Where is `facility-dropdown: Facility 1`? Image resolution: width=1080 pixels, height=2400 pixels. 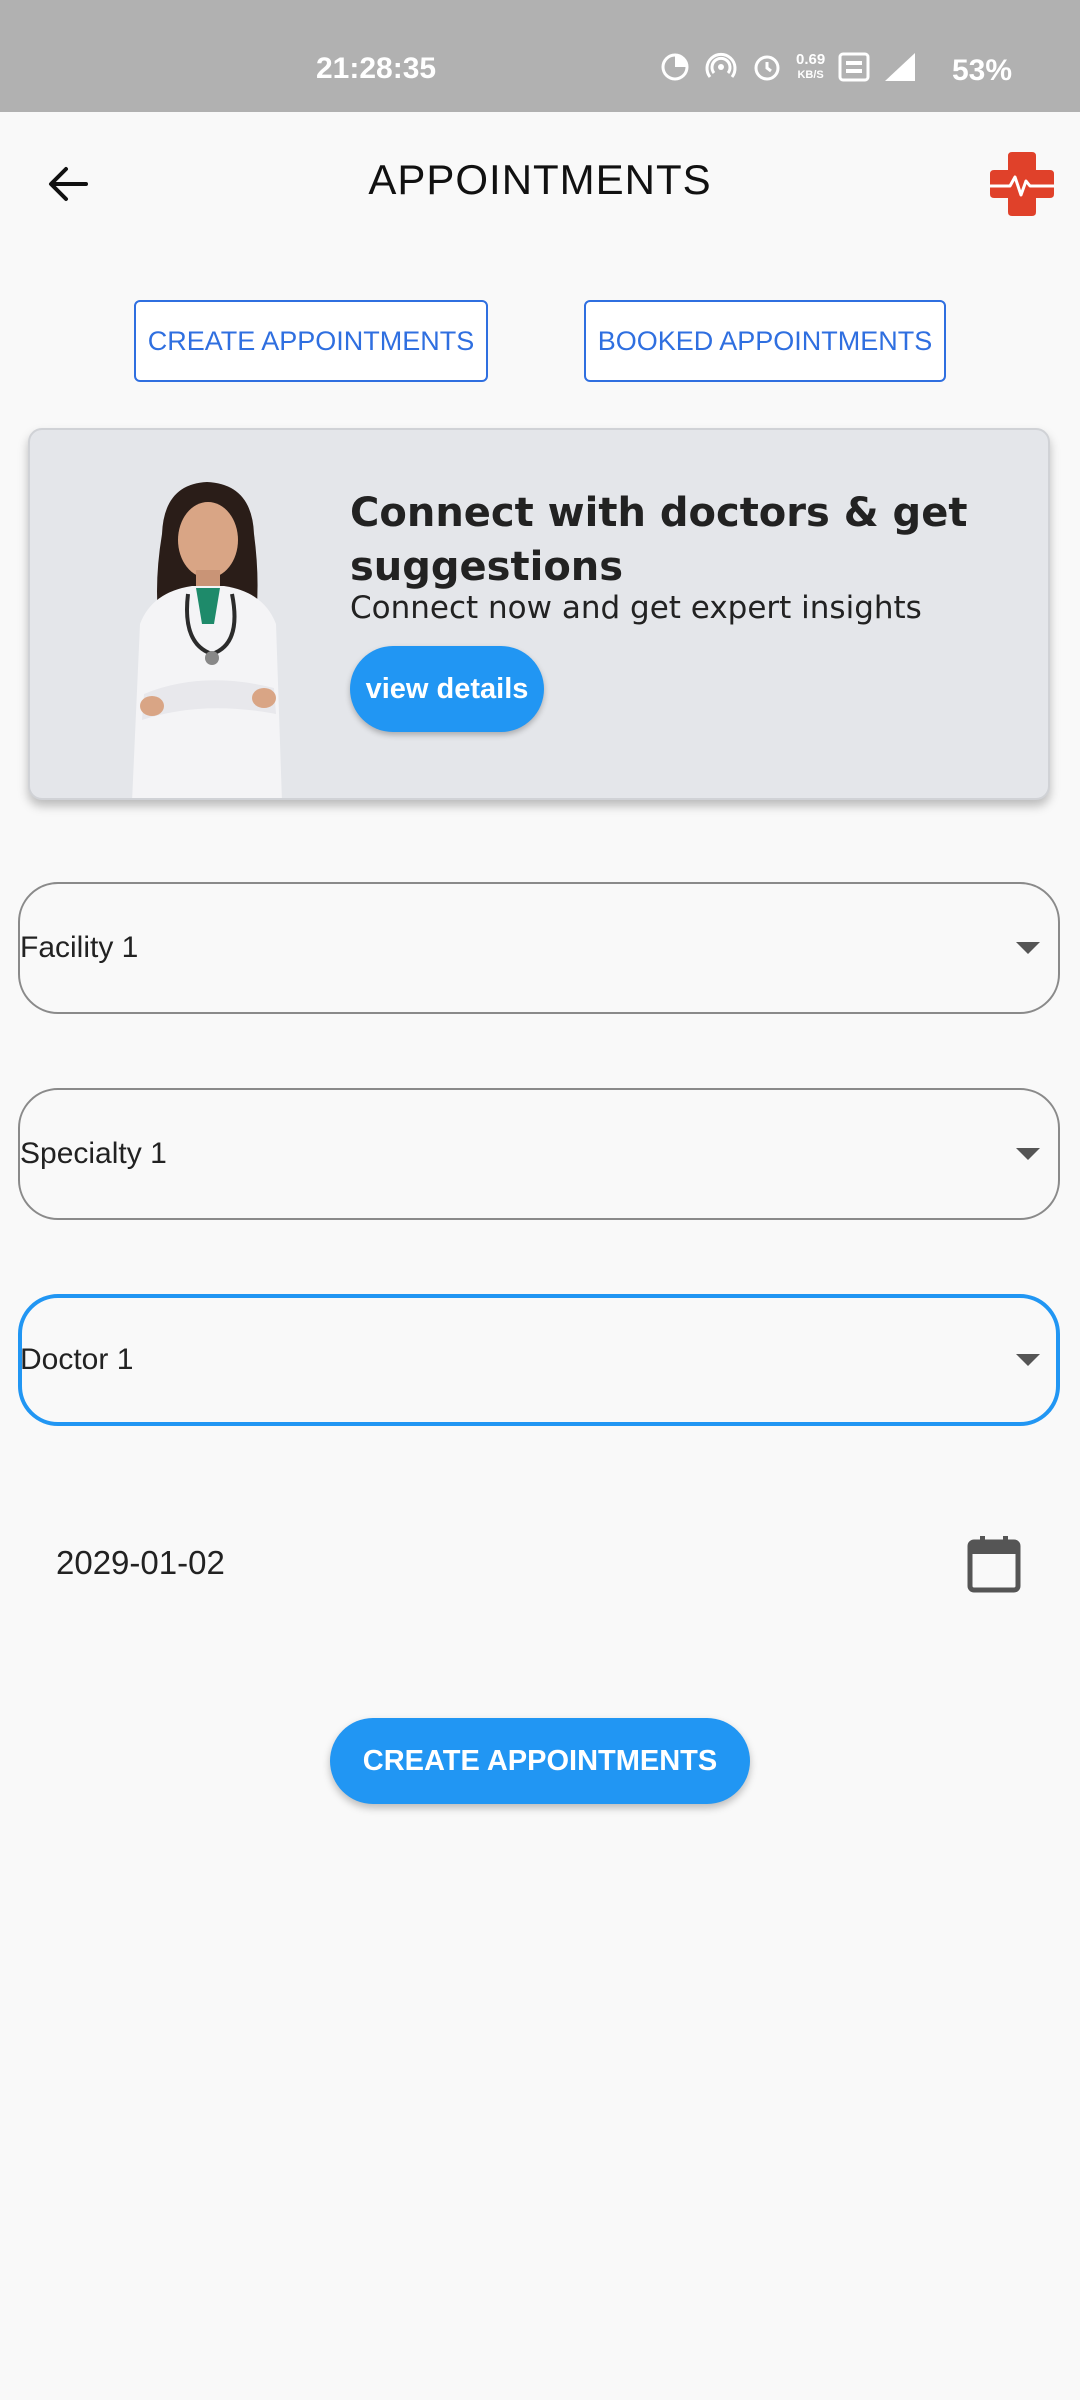 facility-dropdown: Facility 1 is located at coordinates (539, 948).